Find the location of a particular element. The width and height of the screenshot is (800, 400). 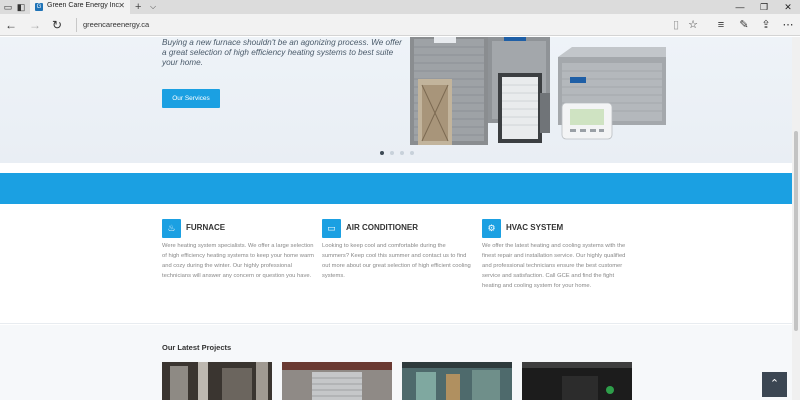

page-scrollbar is located at coordinates (796, 218).